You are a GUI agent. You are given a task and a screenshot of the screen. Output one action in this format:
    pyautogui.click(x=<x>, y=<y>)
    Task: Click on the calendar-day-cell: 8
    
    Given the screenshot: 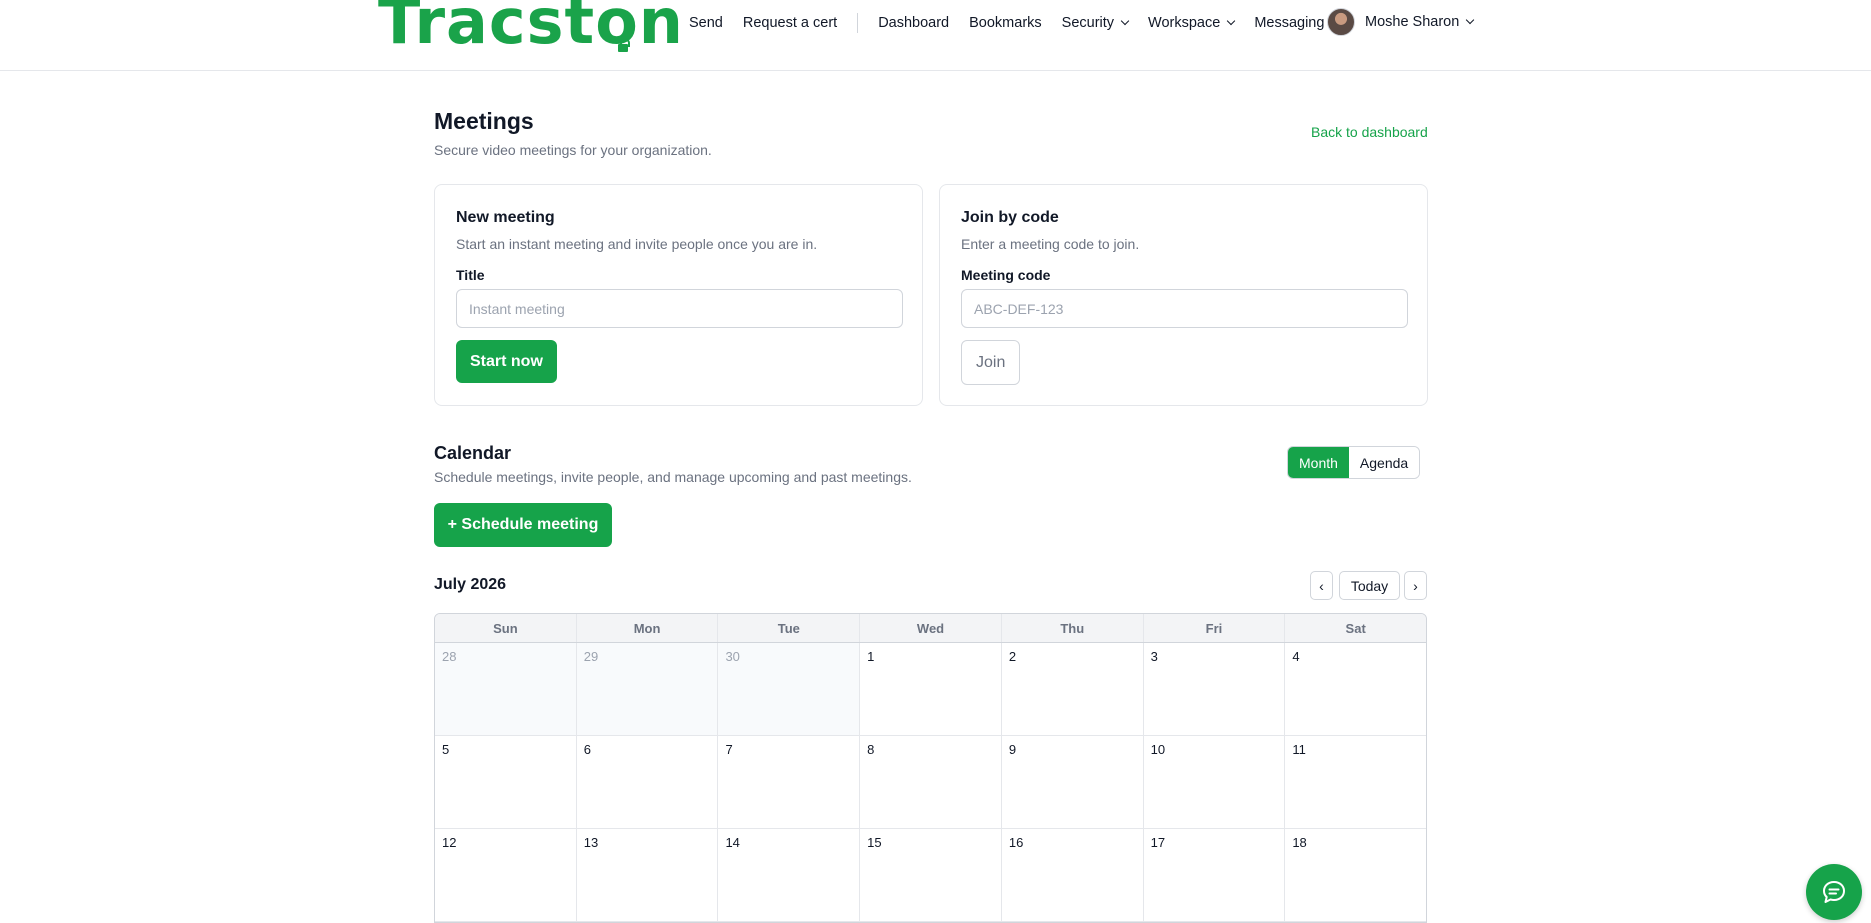 What is the action you would take?
    pyautogui.click(x=931, y=782)
    